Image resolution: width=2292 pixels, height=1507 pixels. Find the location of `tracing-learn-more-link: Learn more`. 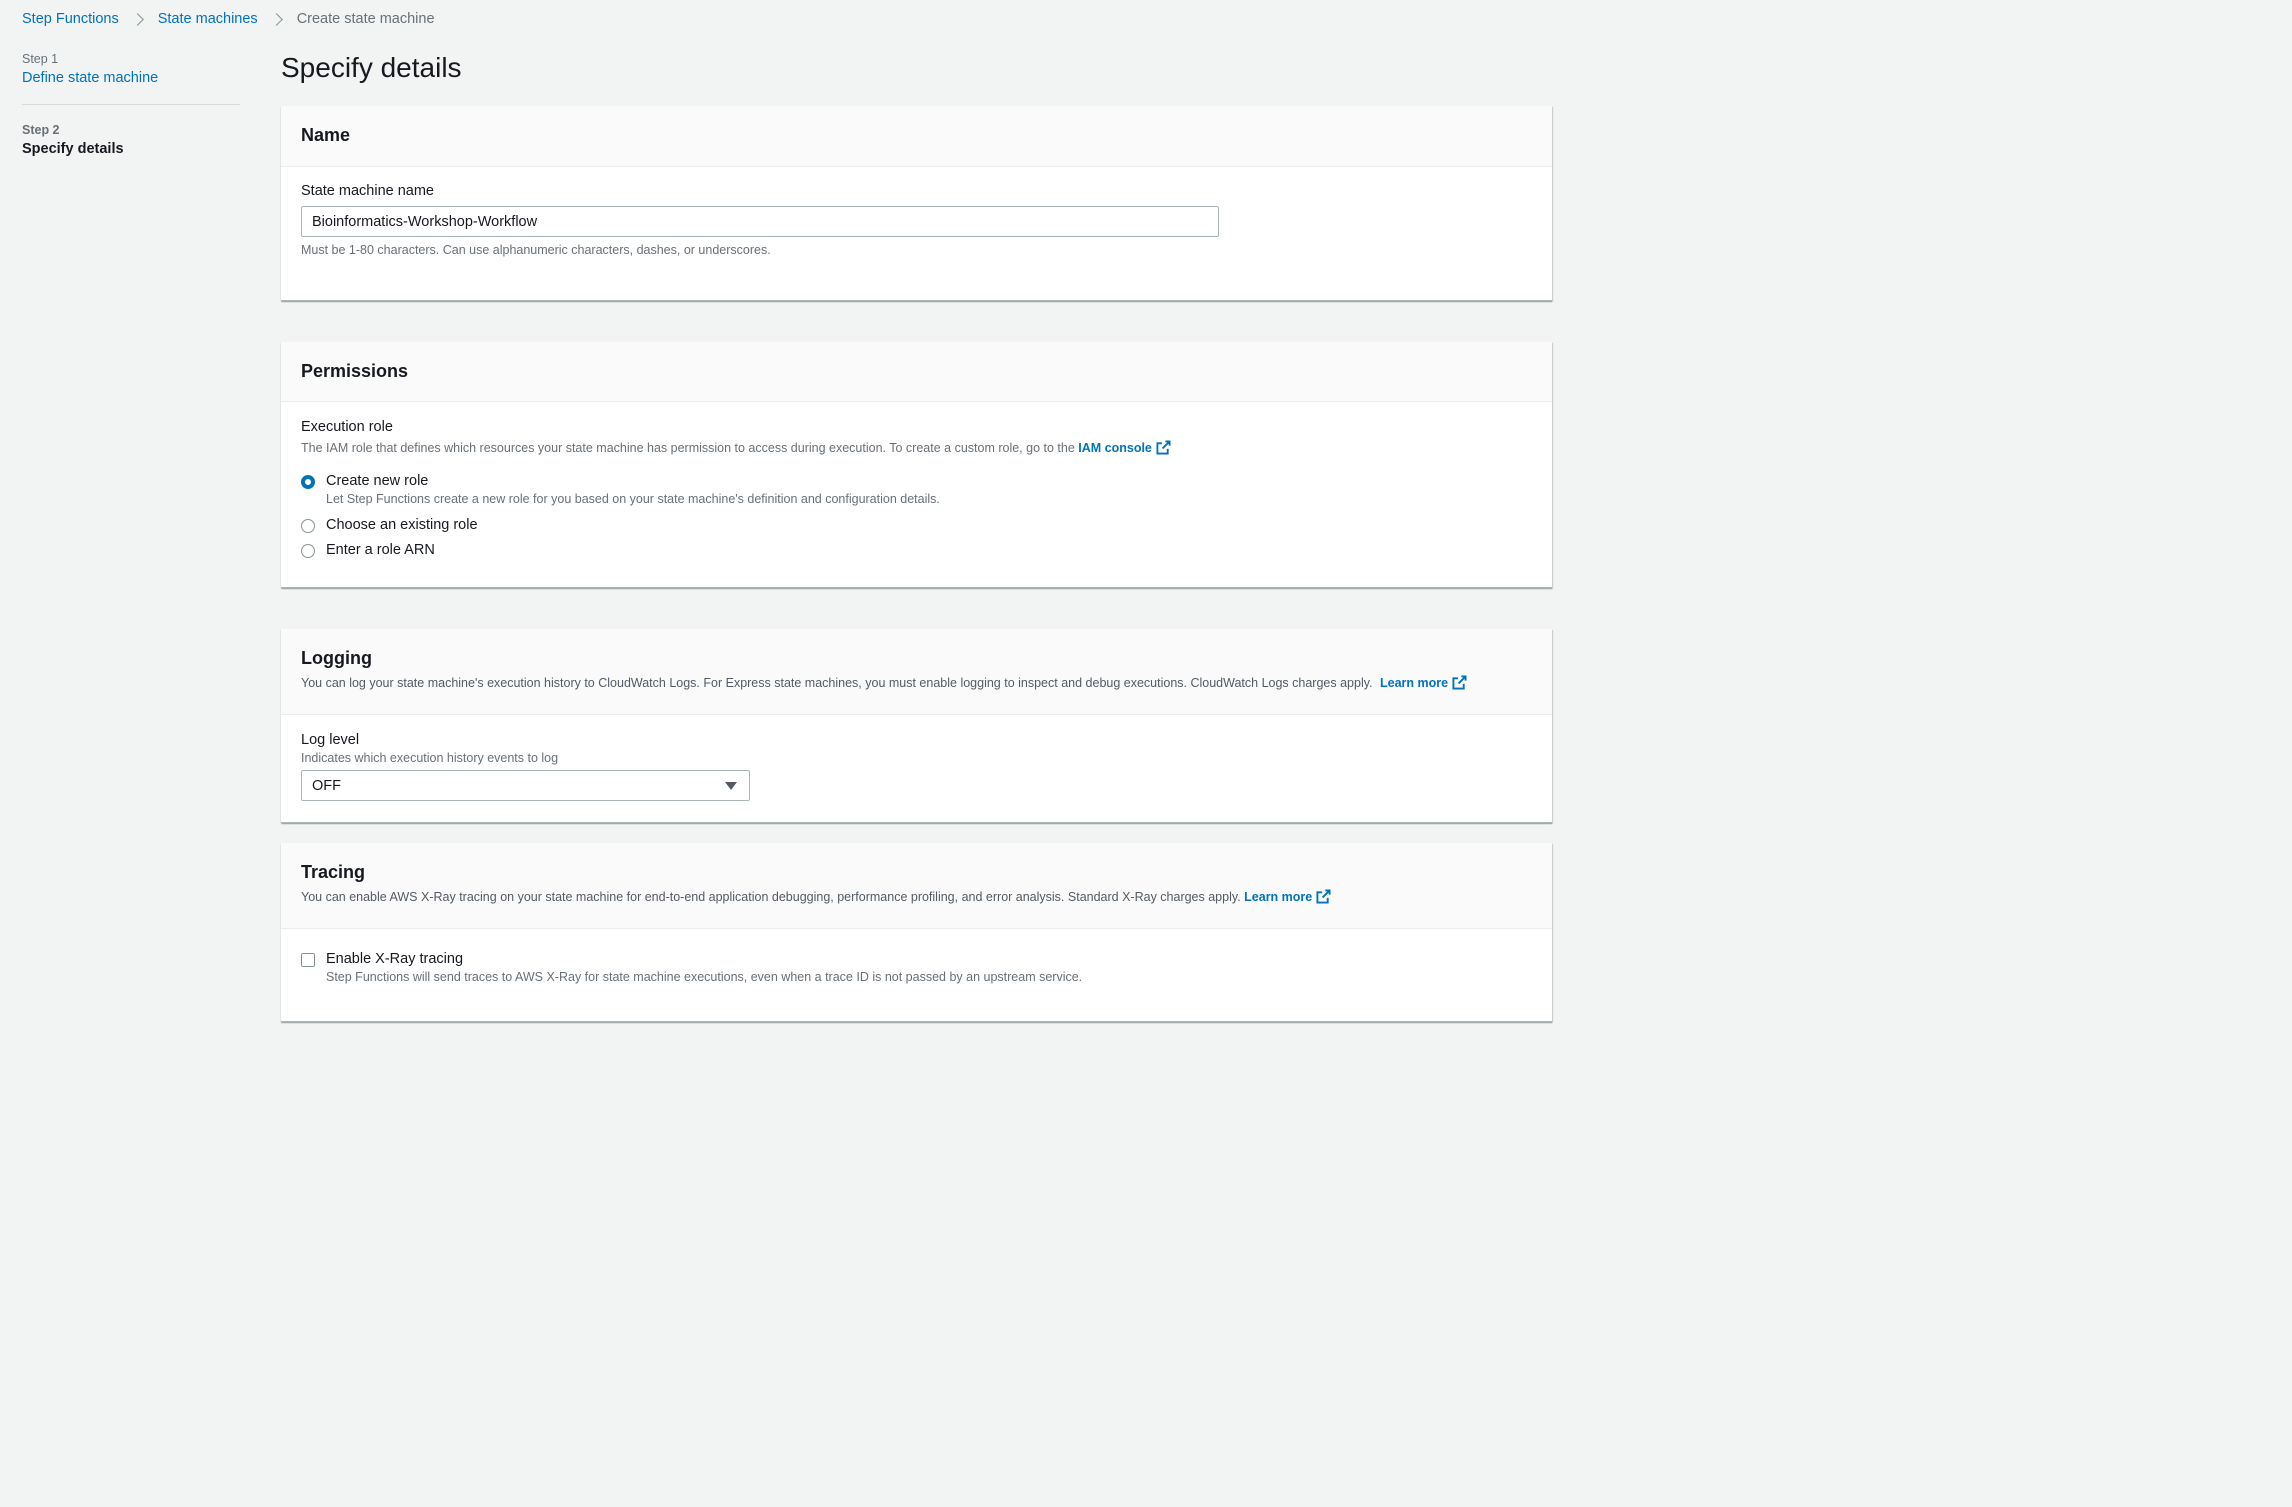

tracing-learn-more-link: Learn more is located at coordinates (1287, 896).